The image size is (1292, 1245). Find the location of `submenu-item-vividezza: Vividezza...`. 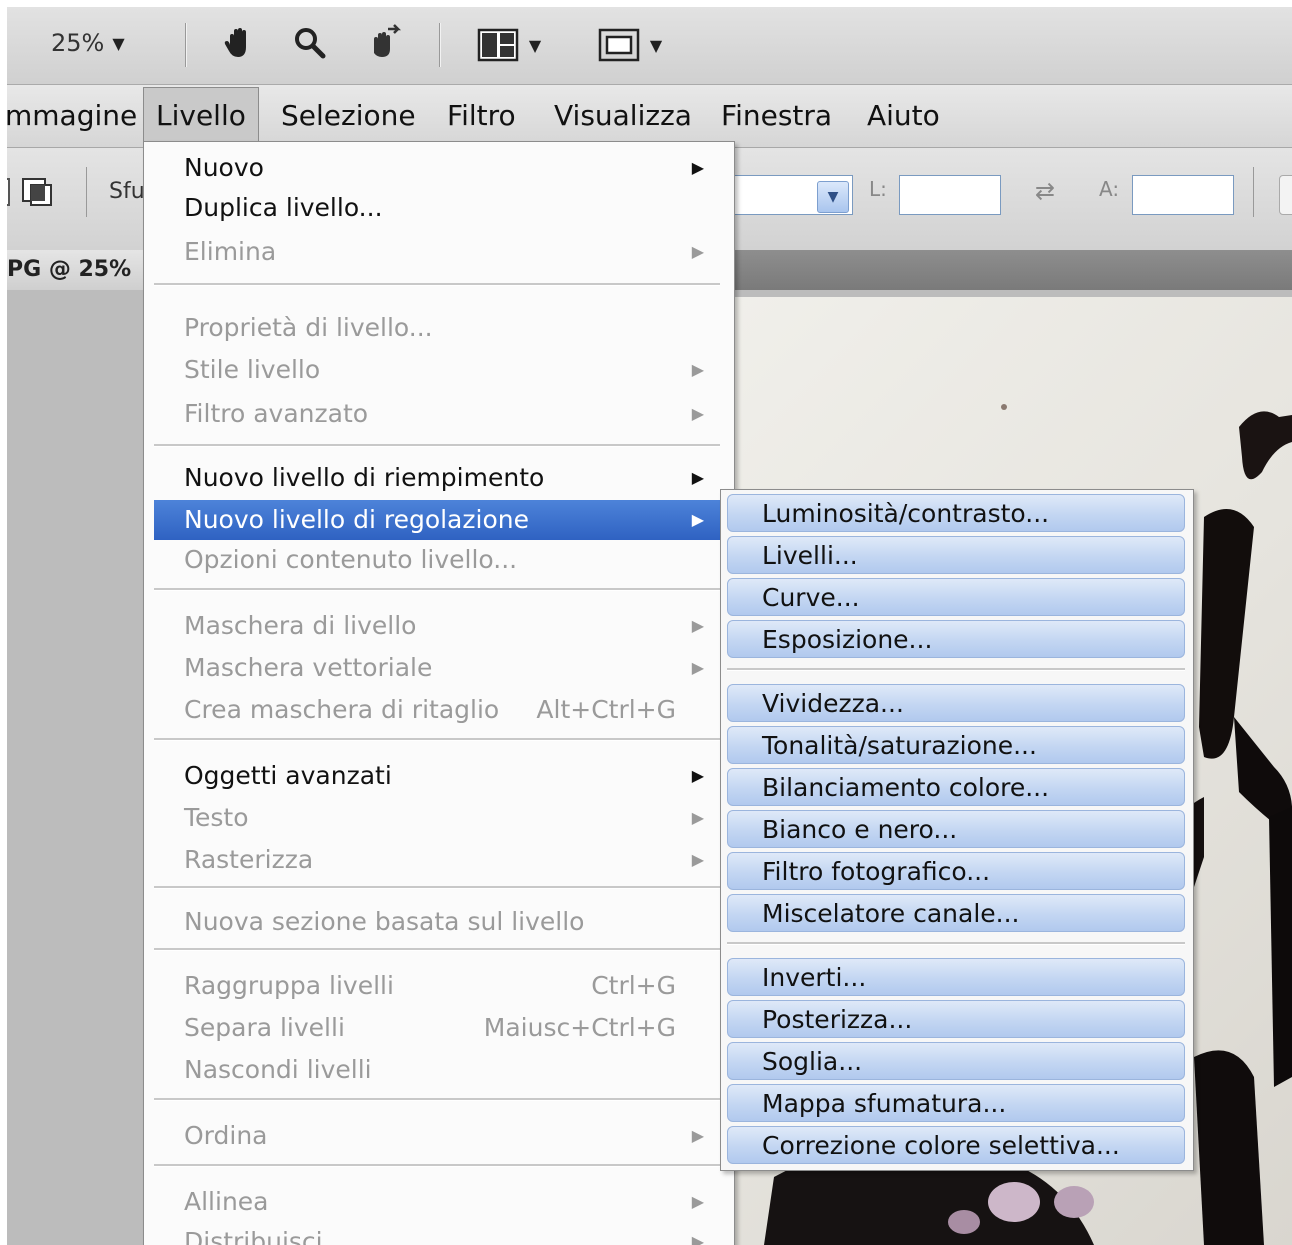

submenu-item-vividezza: Vividezza... is located at coordinates (956, 703).